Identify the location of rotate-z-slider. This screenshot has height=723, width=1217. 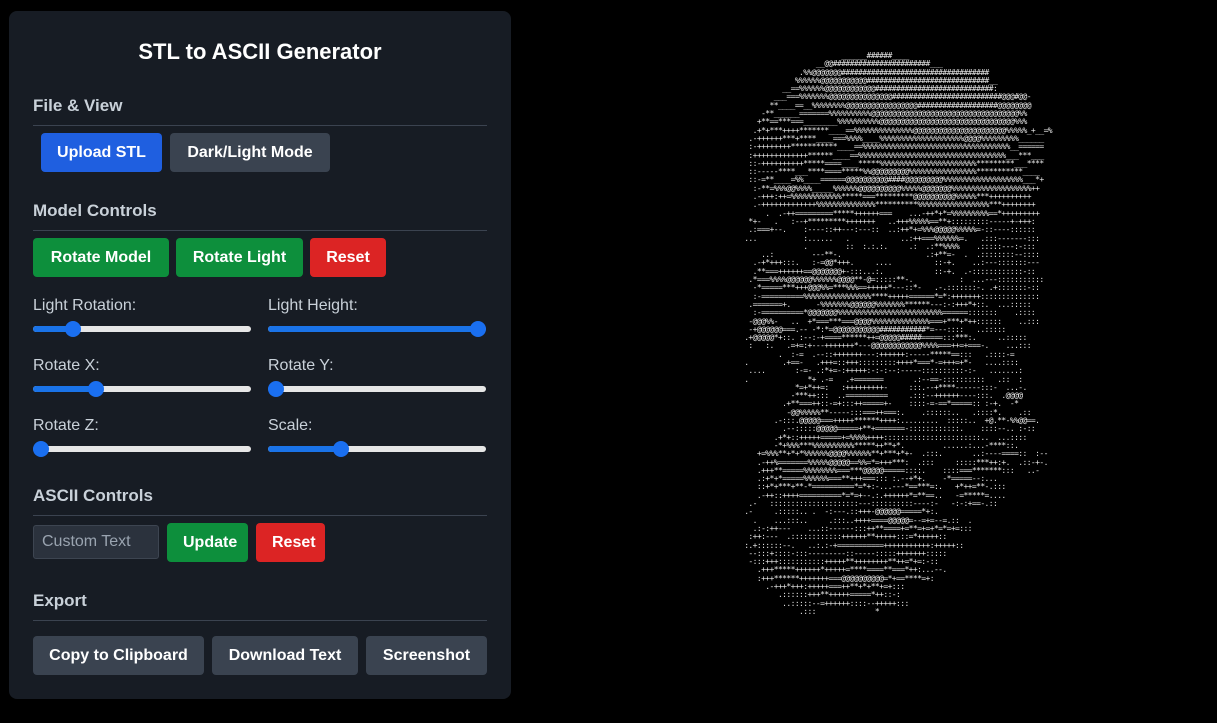
(142, 449).